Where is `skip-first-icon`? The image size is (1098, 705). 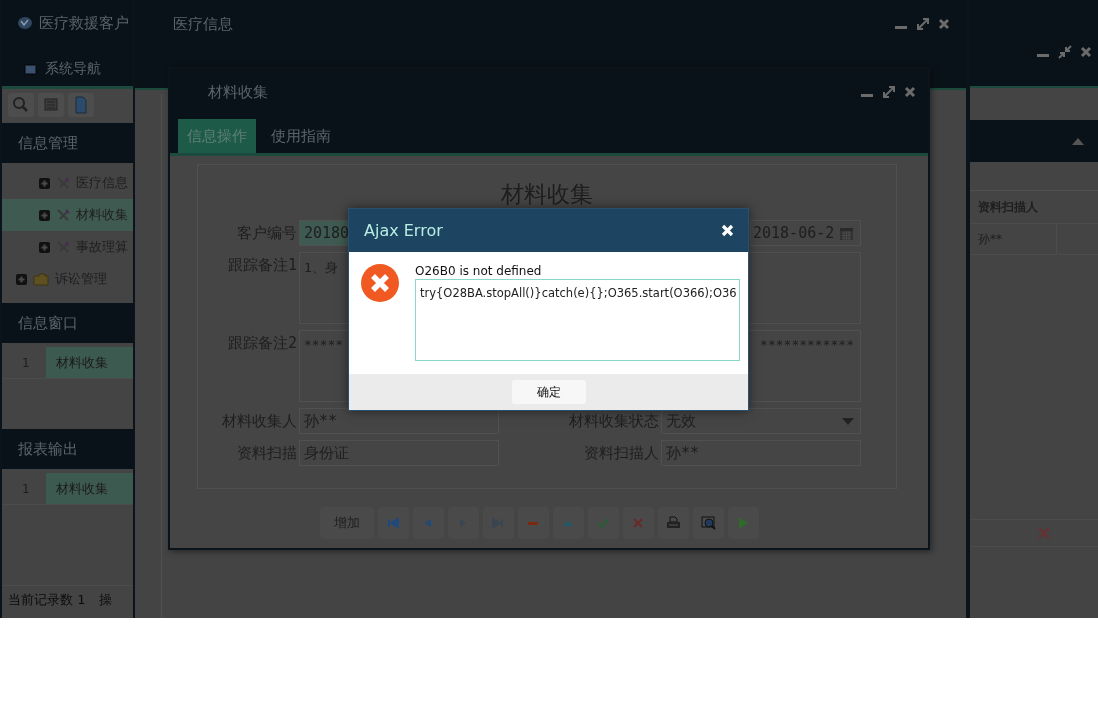 skip-first-icon is located at coordinates (393, 523).